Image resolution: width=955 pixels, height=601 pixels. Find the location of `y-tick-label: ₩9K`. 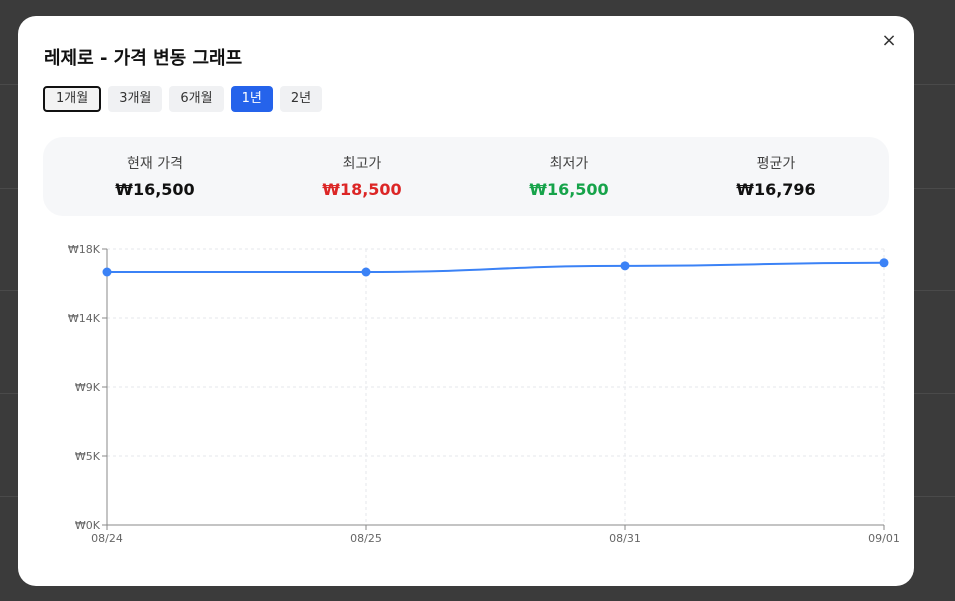

y-tick-label: ₩9K is located at coordinates (88, 387).